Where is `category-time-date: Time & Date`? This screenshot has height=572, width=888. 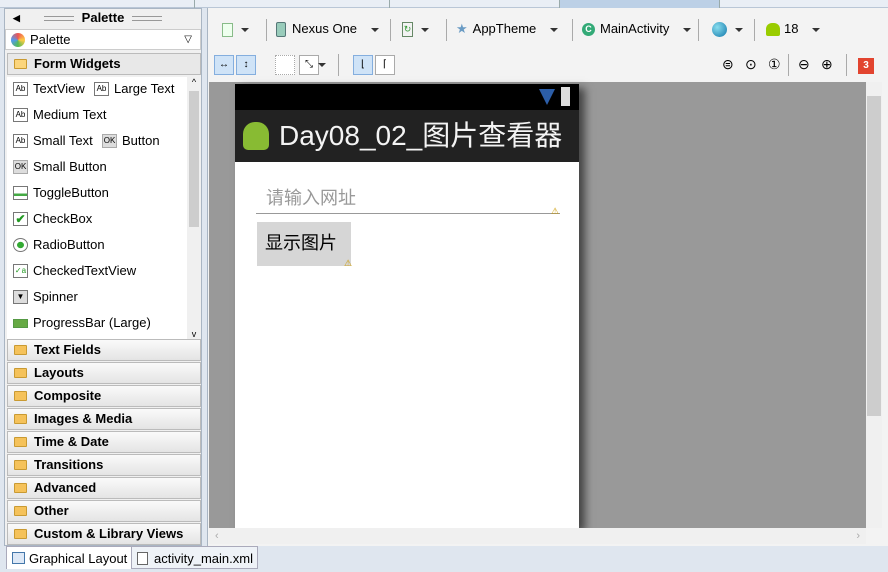 category-time-date: Time & Date is located at coordinates (104, 442).